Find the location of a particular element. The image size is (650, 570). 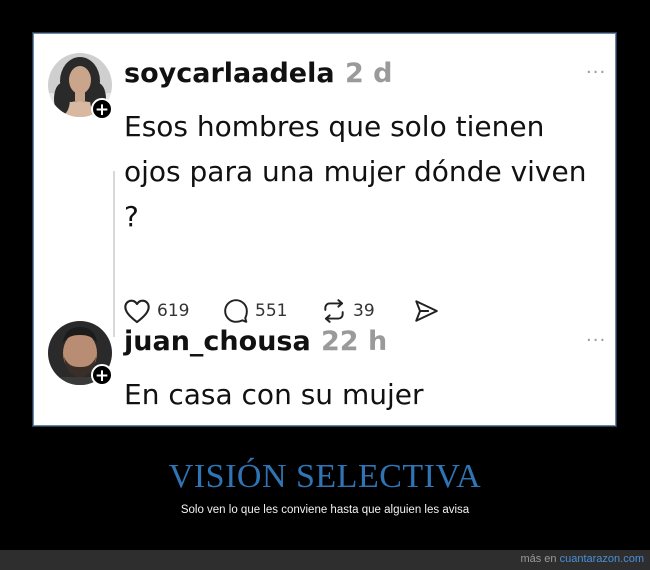

like-button: 619 is located at coordinates (156, 311).